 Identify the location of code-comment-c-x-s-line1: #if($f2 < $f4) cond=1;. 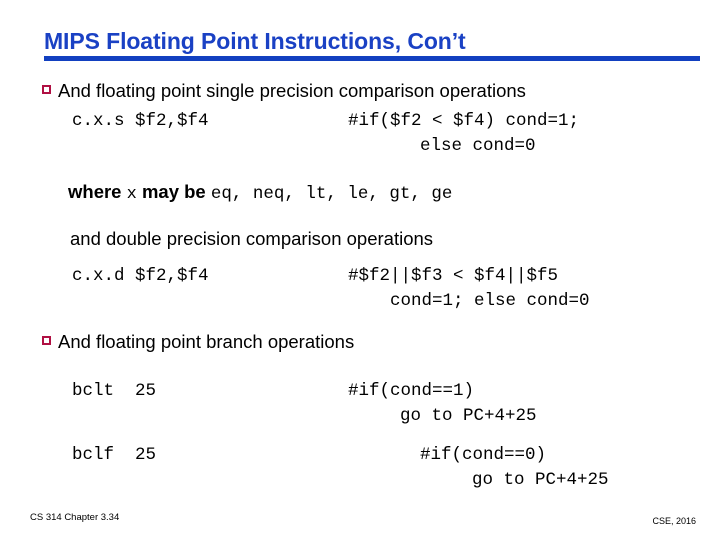
(464, 121).